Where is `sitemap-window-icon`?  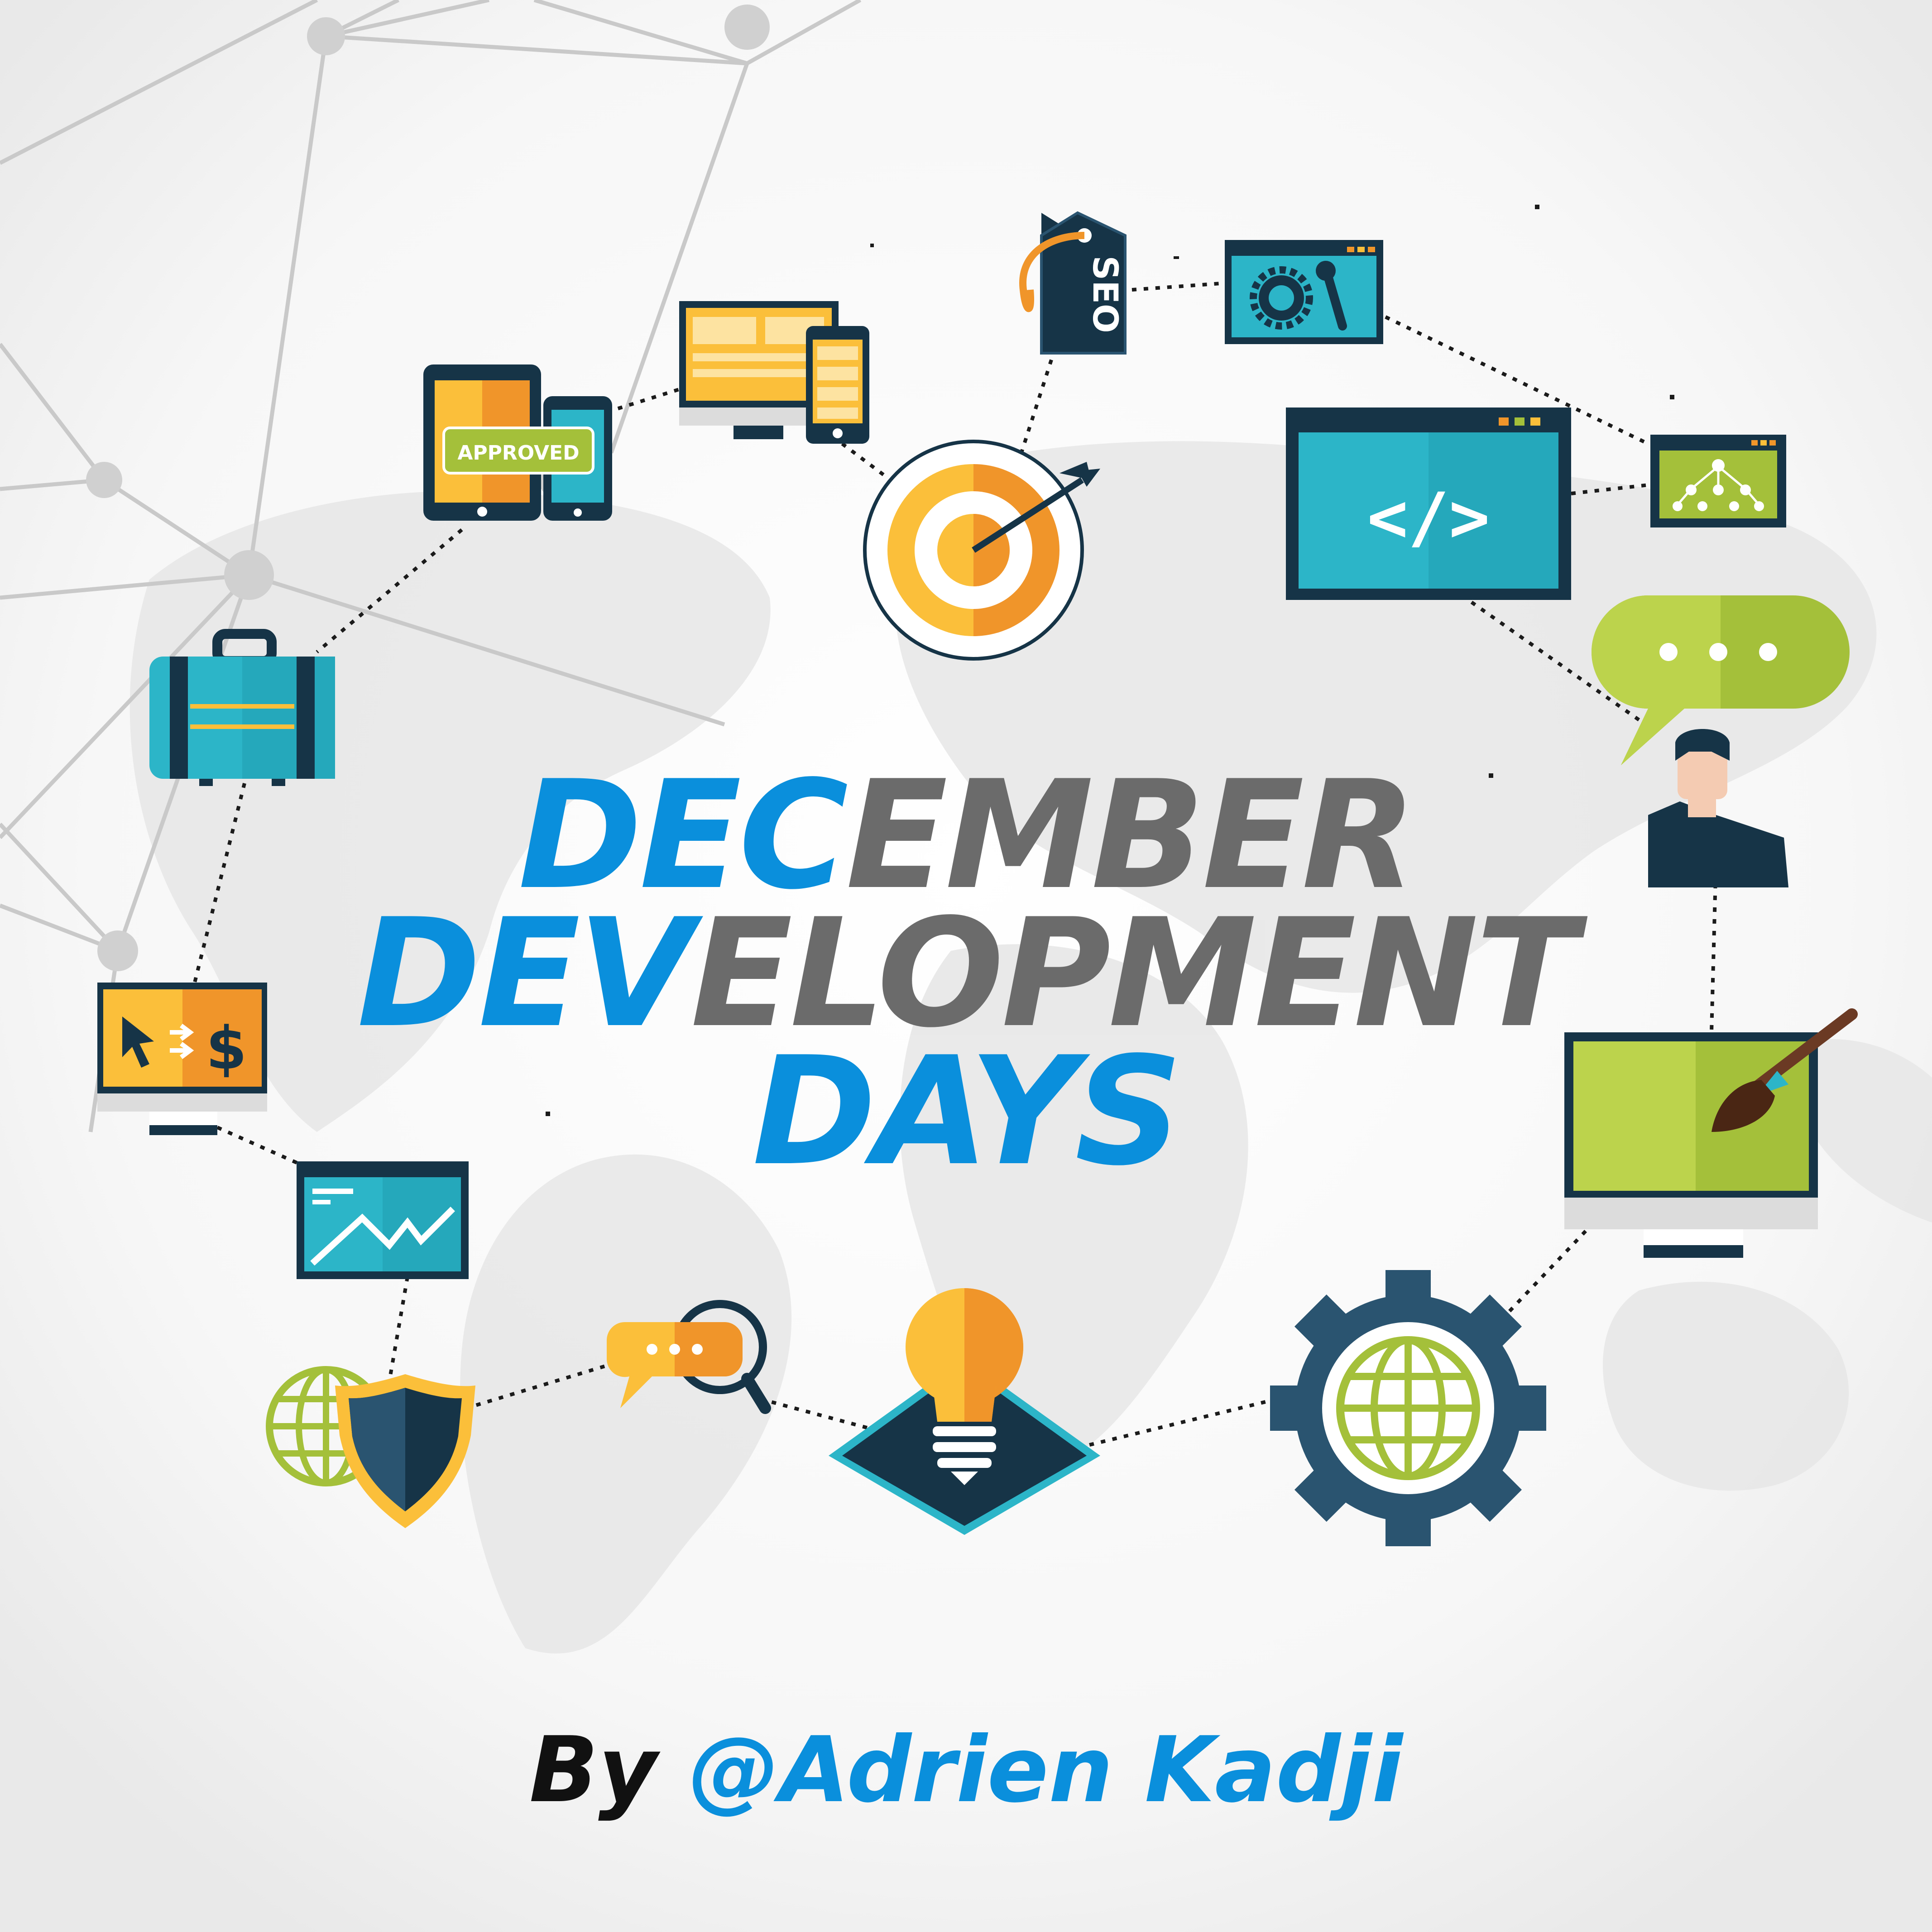 sitemap-window-icon is located at coordinates (1718, 481).